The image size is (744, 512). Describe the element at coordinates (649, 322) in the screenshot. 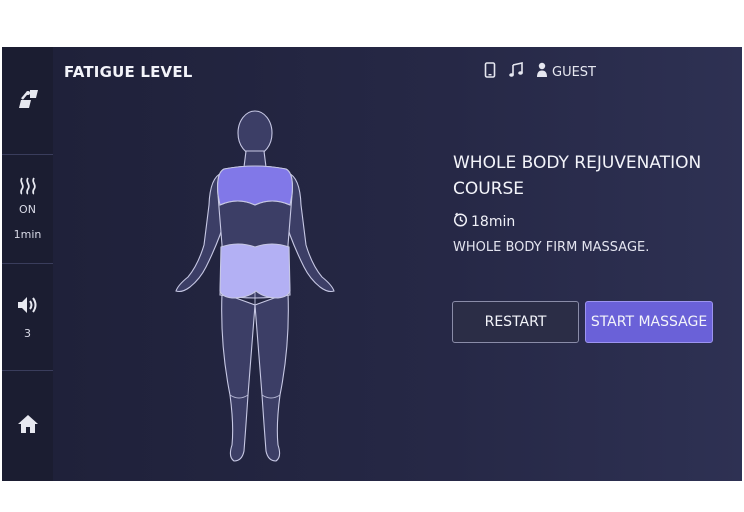

I see `start-massage-button: START MASSAGE` at that location.